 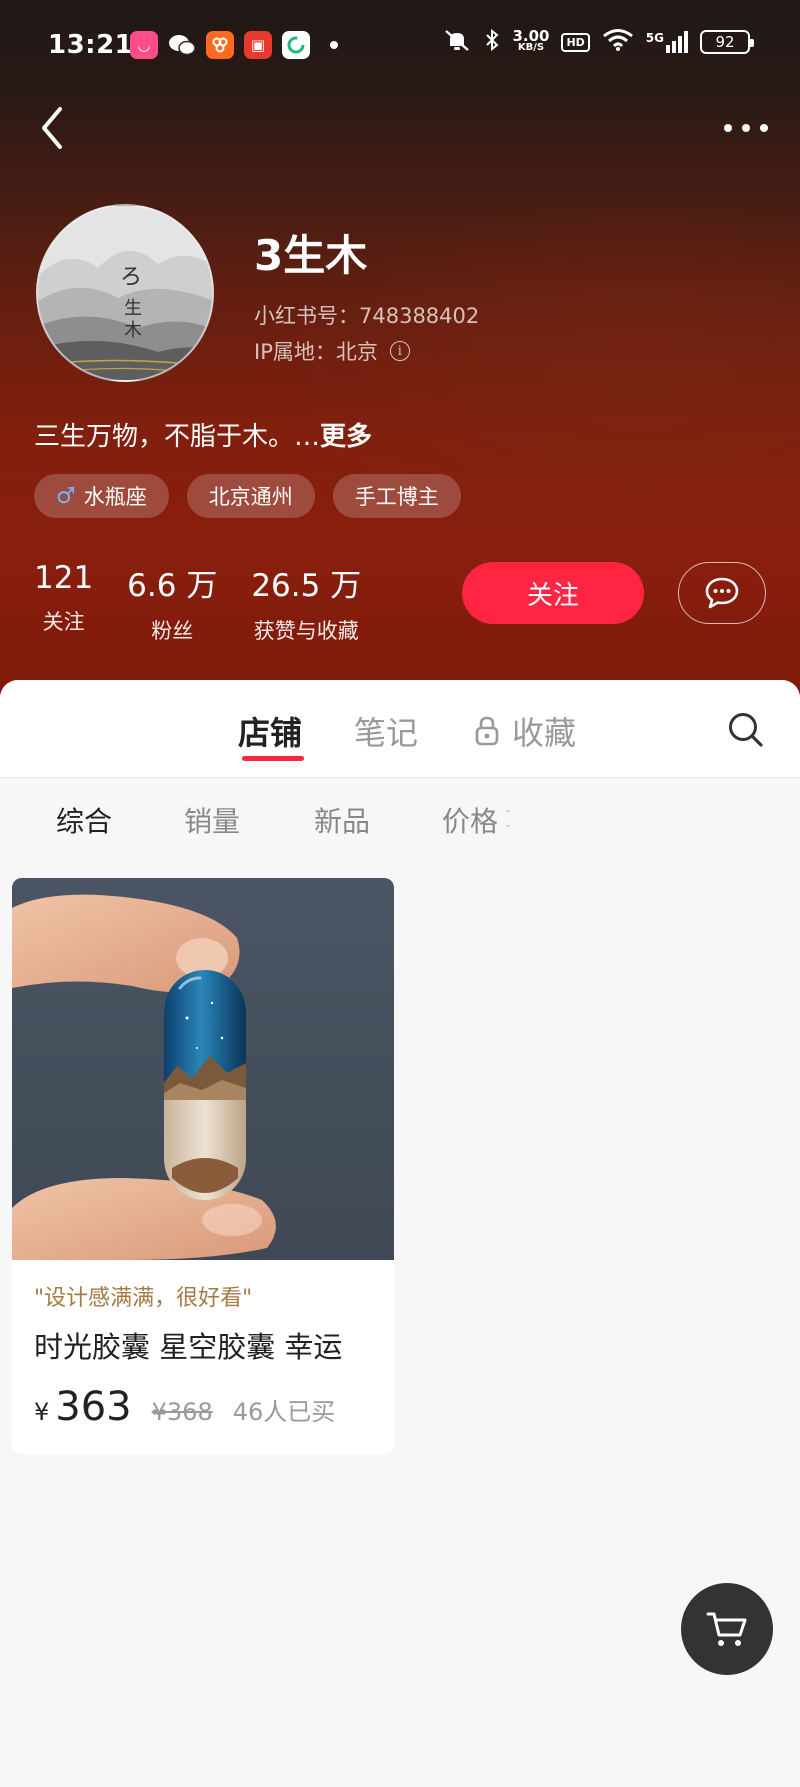 I want to click on battery-level: 92, so click(x=725, y=42).